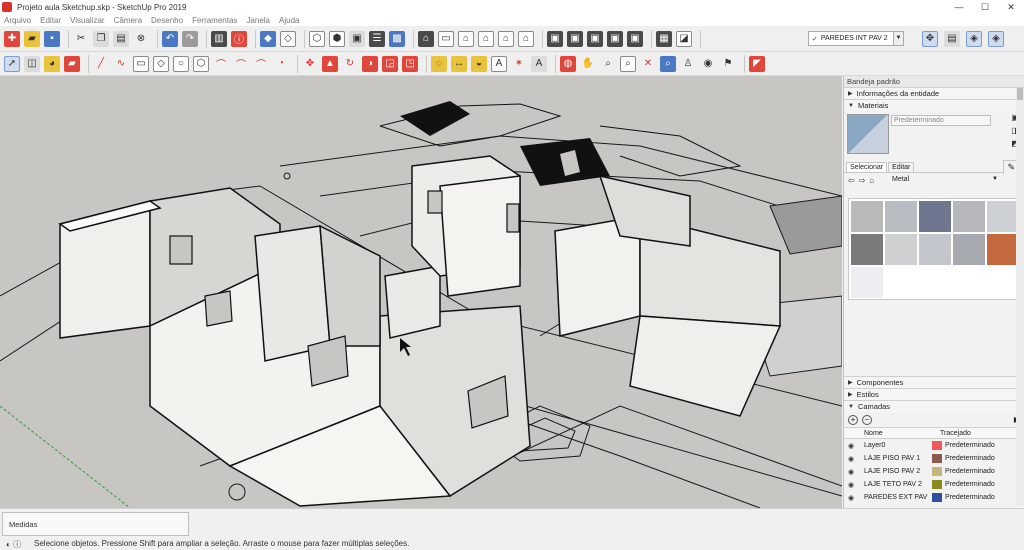  I want to click on move-layers-icon: ✥, so click(930, 38).